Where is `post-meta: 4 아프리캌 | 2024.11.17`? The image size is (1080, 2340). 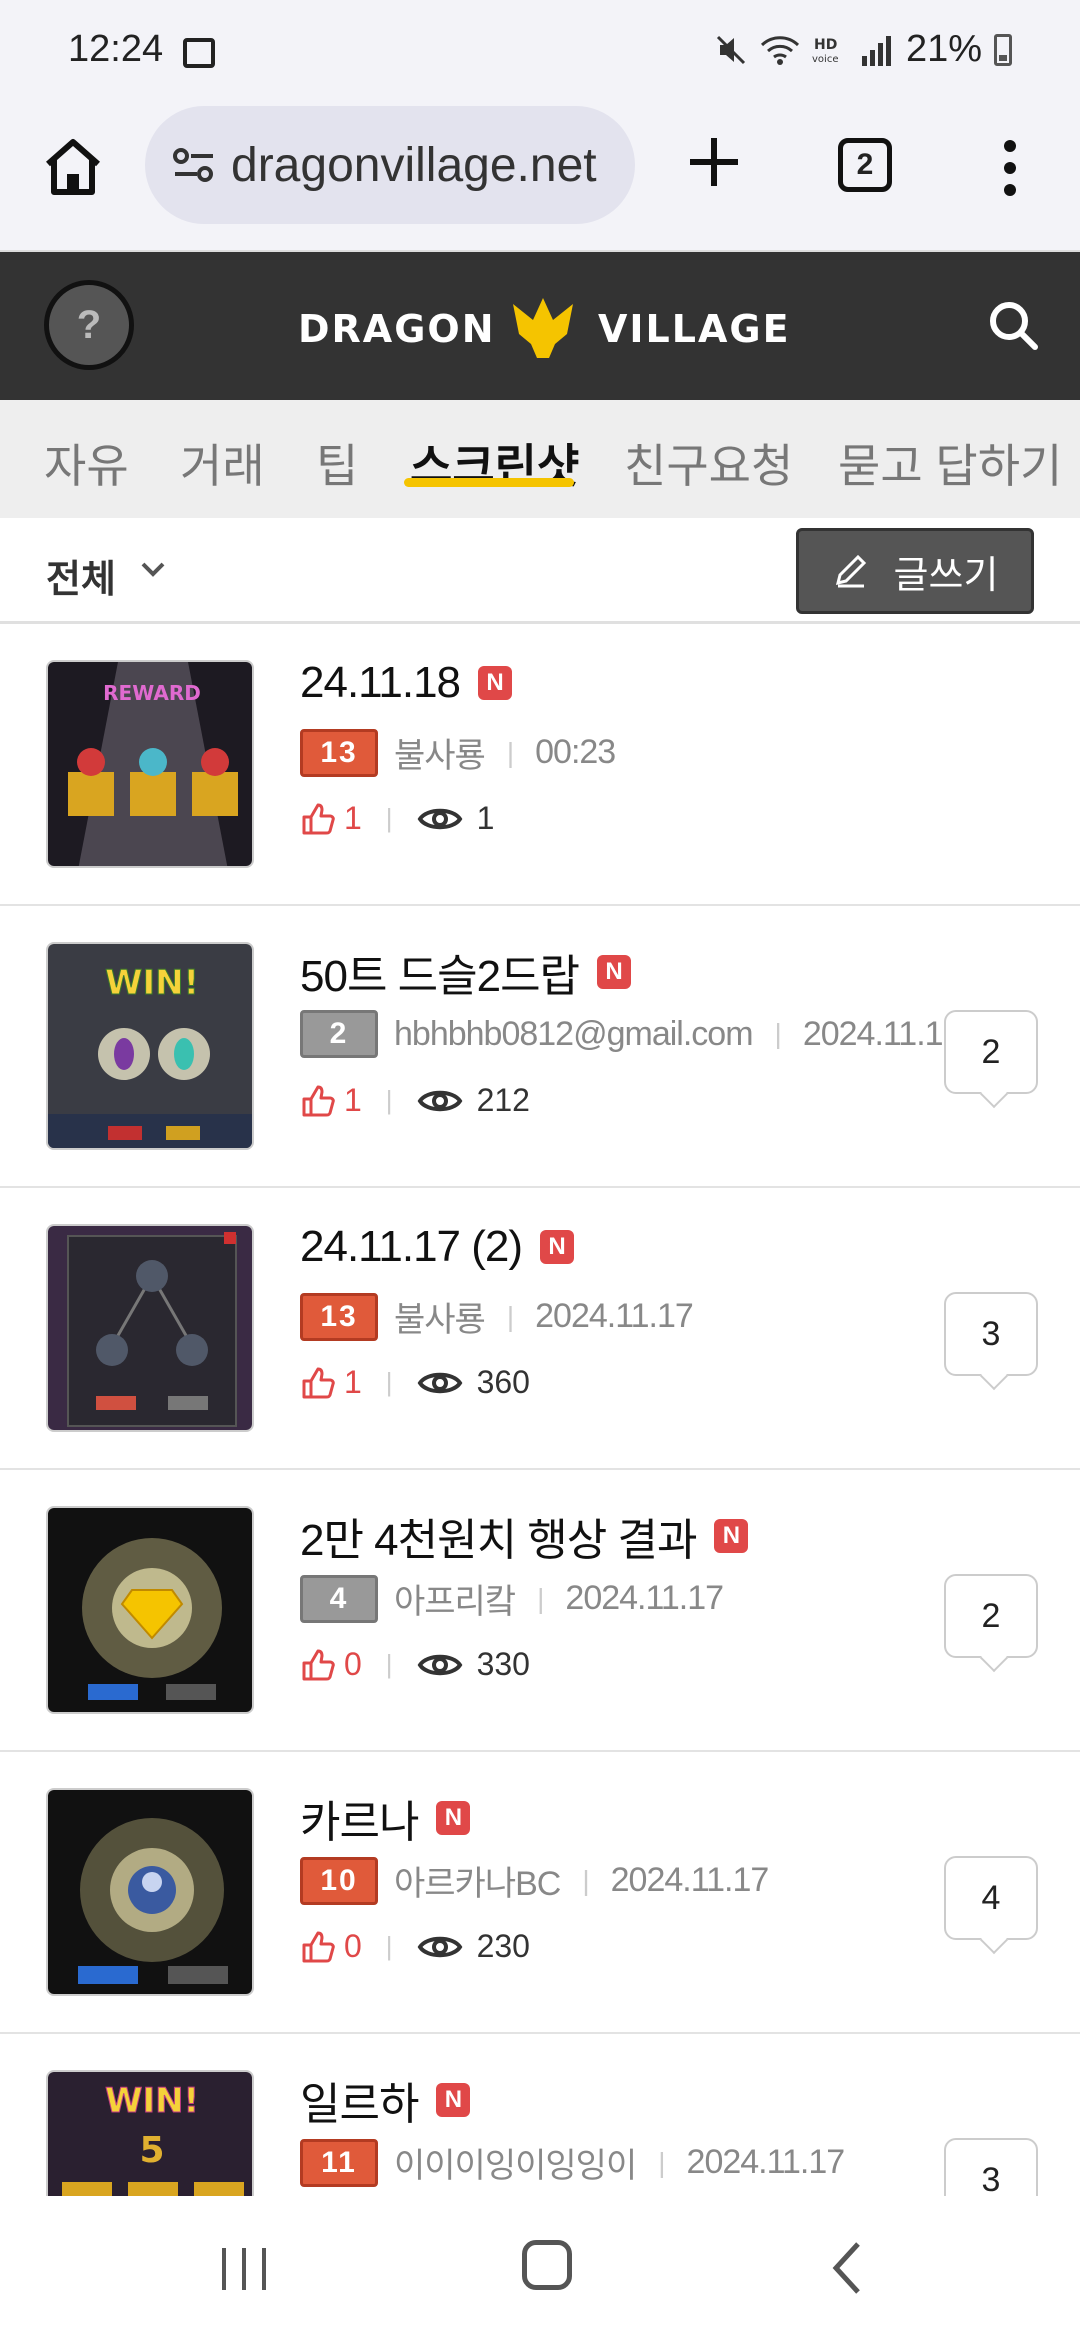 post-meta: 4 아프리캌 | 2024.11.17 is located at coordinates (512, 1598).